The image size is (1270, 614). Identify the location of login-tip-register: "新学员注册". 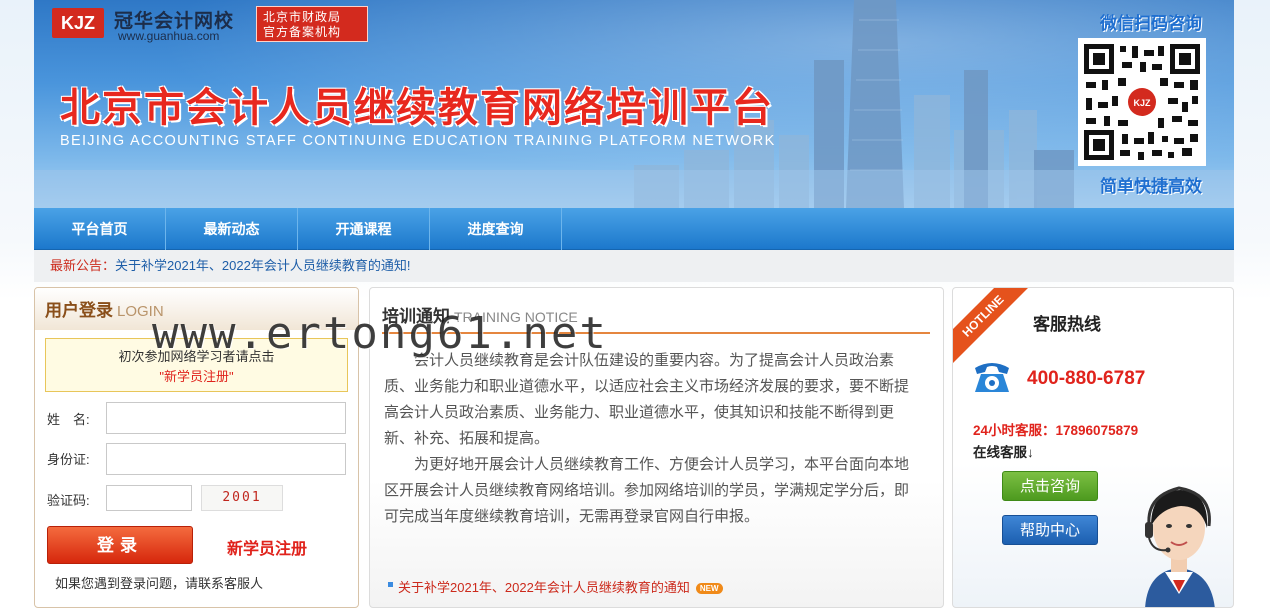
(196, 377).